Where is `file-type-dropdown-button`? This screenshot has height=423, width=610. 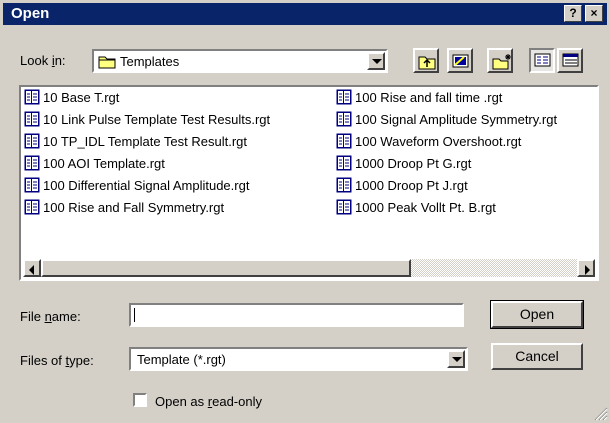 file-type-dropdown-button is located at coordinates (456, 359).